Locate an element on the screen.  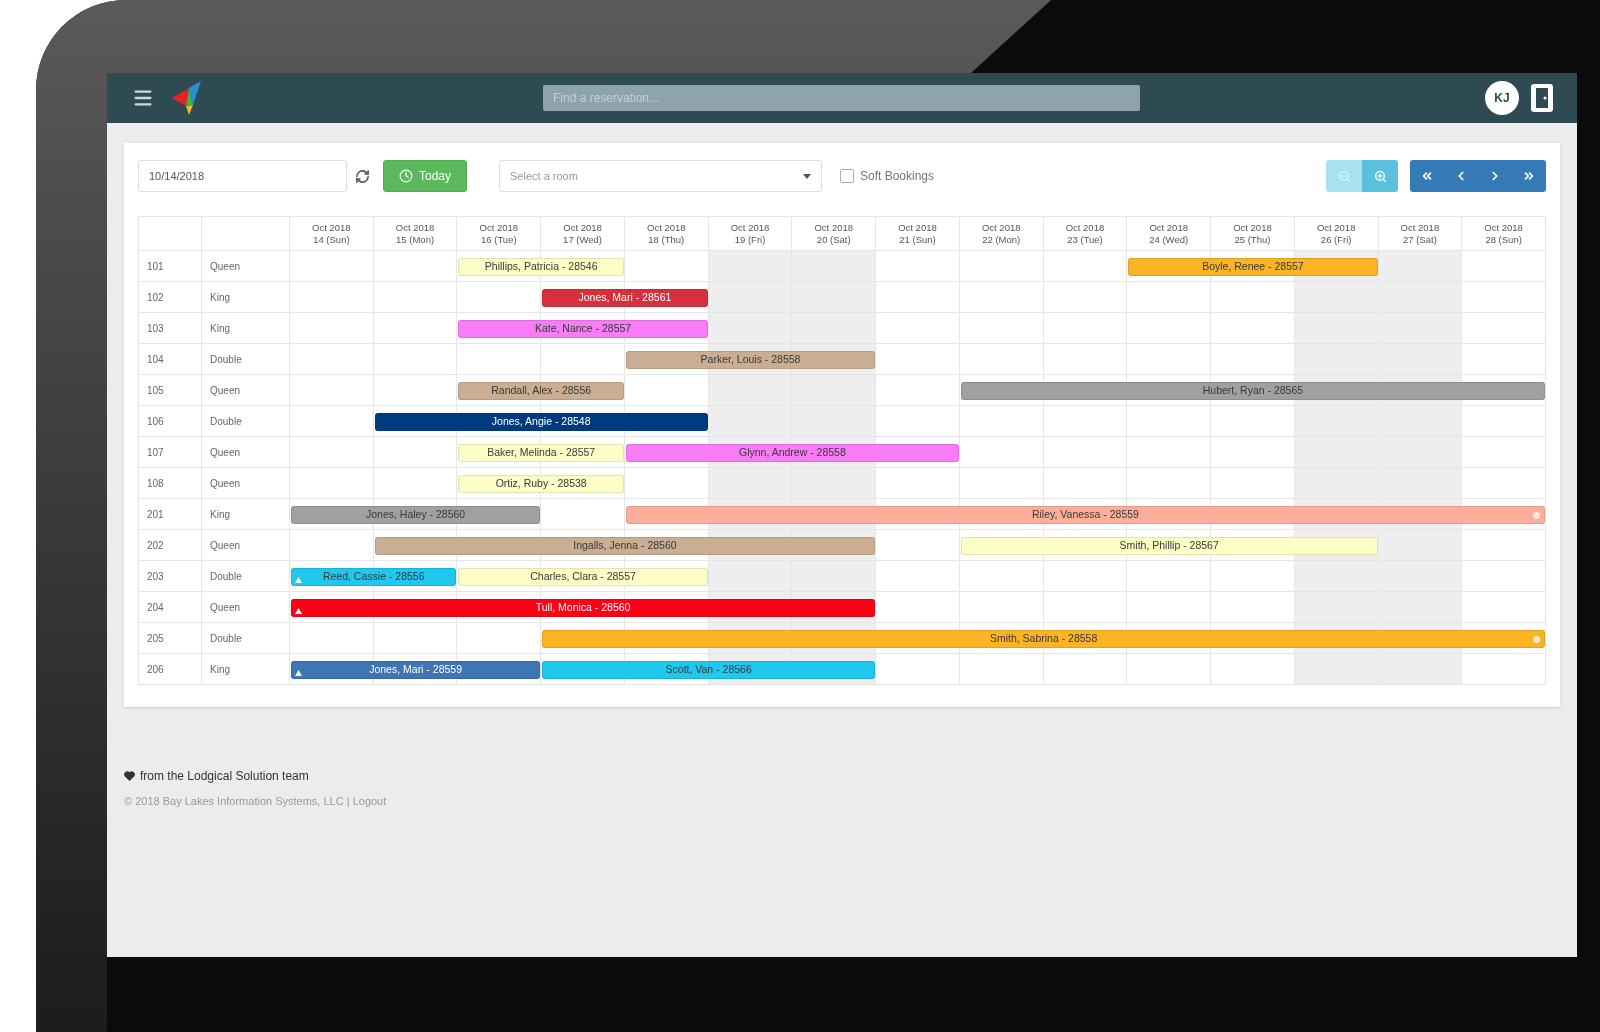
room-number: 105 is located at coordinates (170, 390).